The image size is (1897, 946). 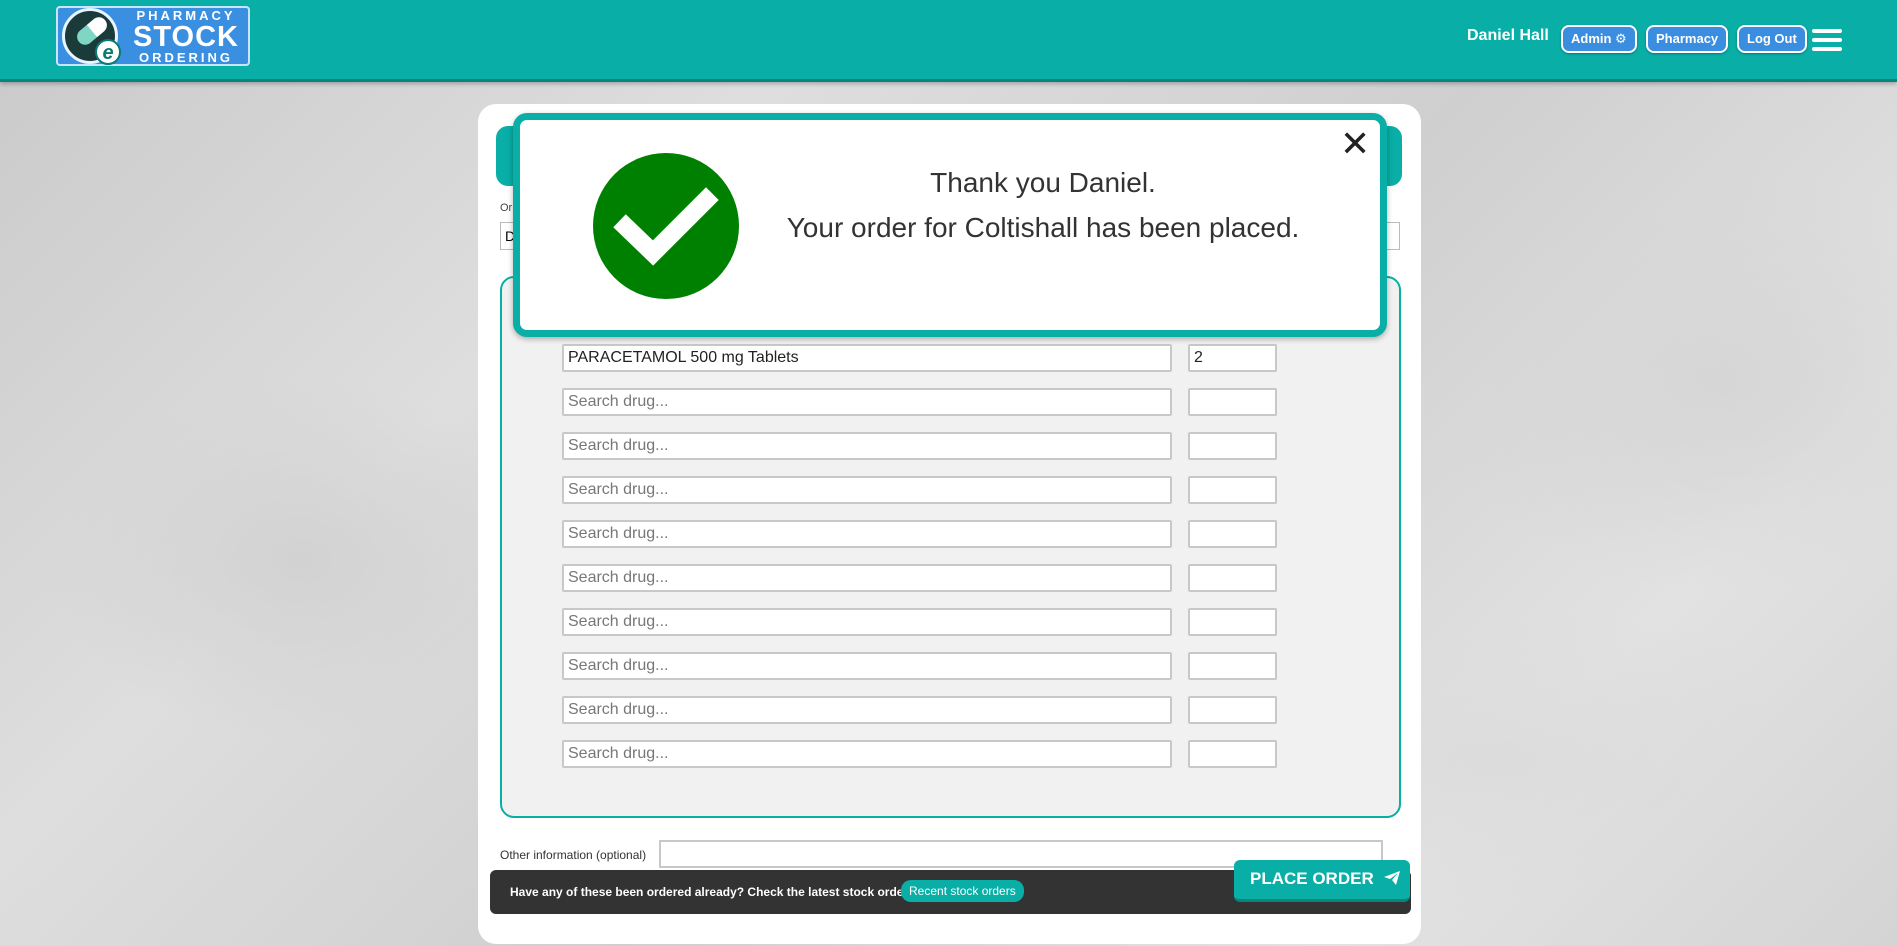 What do you see at coordinates (962, 891) in the screenshot?
I see `recent-stock-orders-button: Recent stock orders` at bounding box center [962, 891].